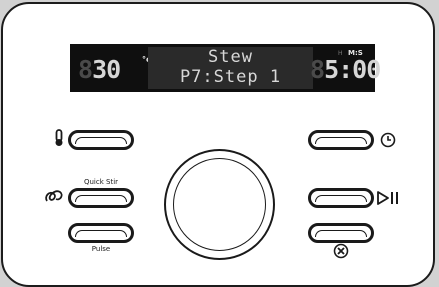 Image resolution: width=439 pixels, height=287 pixels. I want to click on program-step: P7:Step 1, so click(230, 77).